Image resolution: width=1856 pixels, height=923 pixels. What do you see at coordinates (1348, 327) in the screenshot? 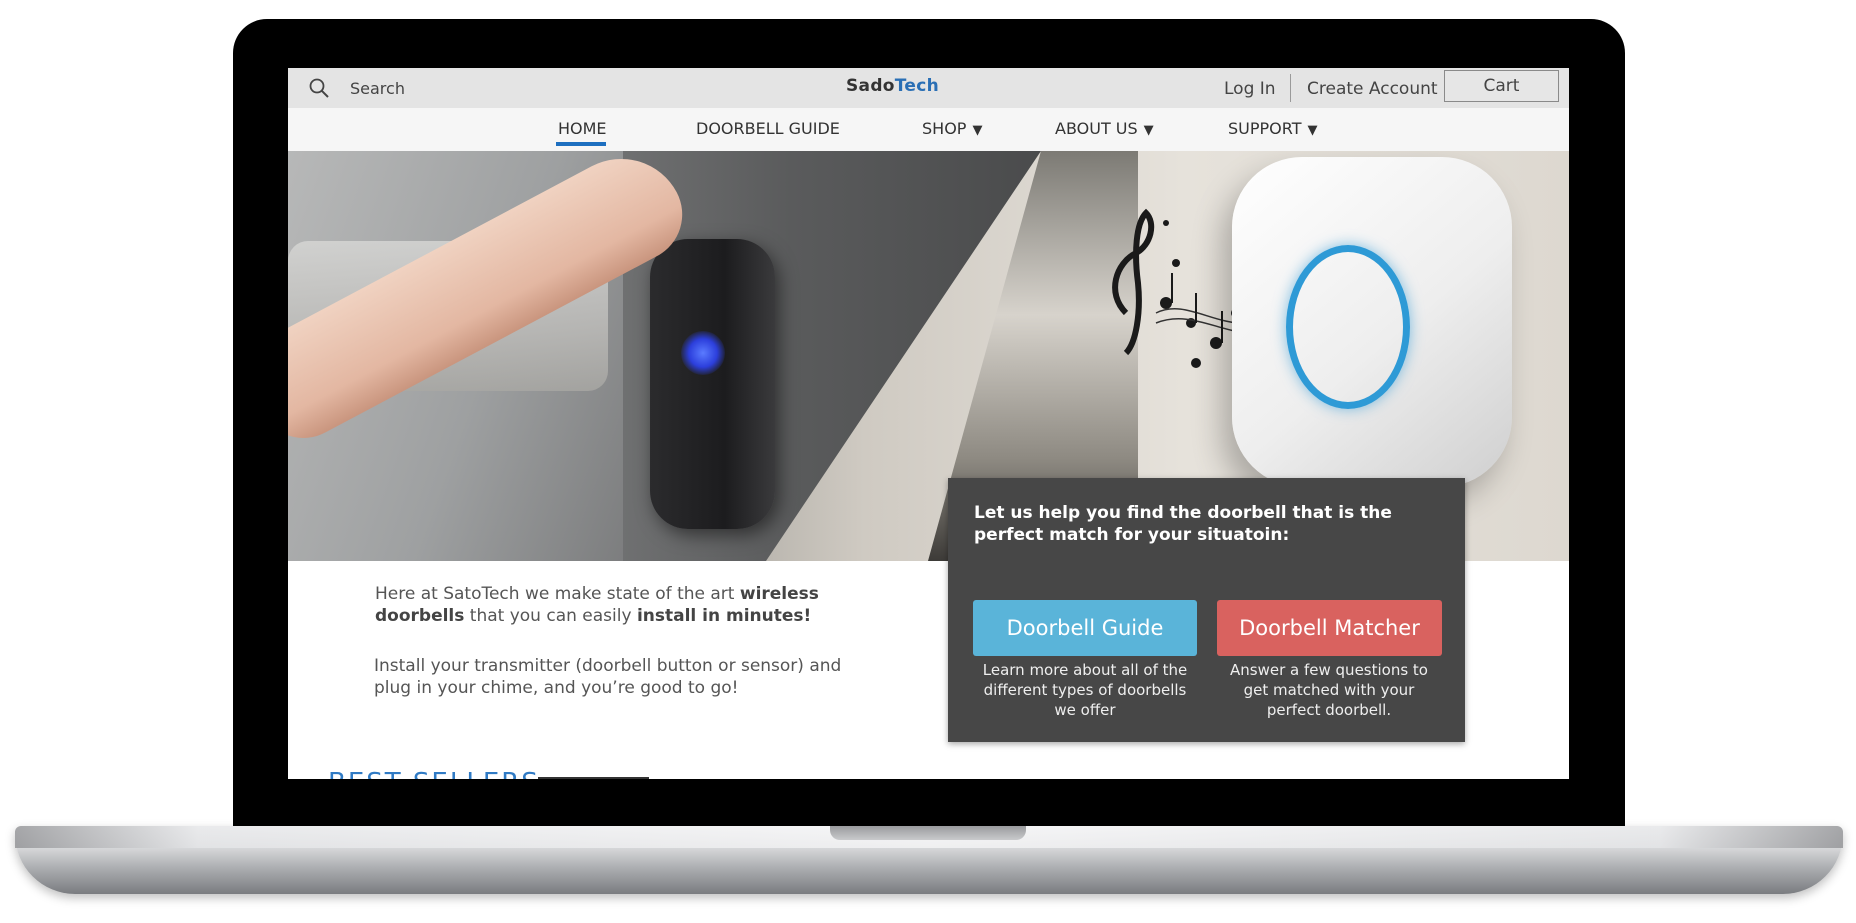
I see `chime-ring-light` at bounding box center [1348, 327].